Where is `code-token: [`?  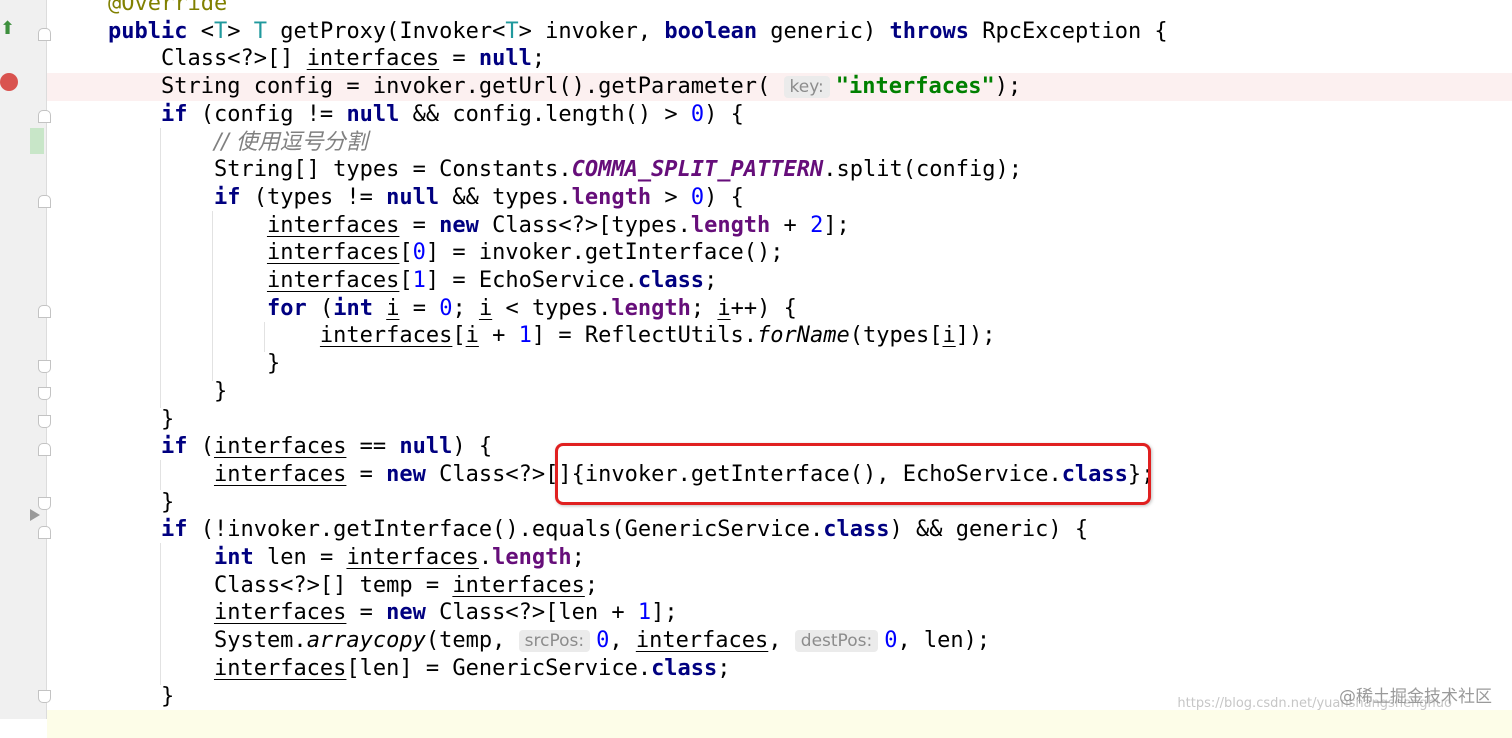 code-token: [ is located at coordinates (406, 253).